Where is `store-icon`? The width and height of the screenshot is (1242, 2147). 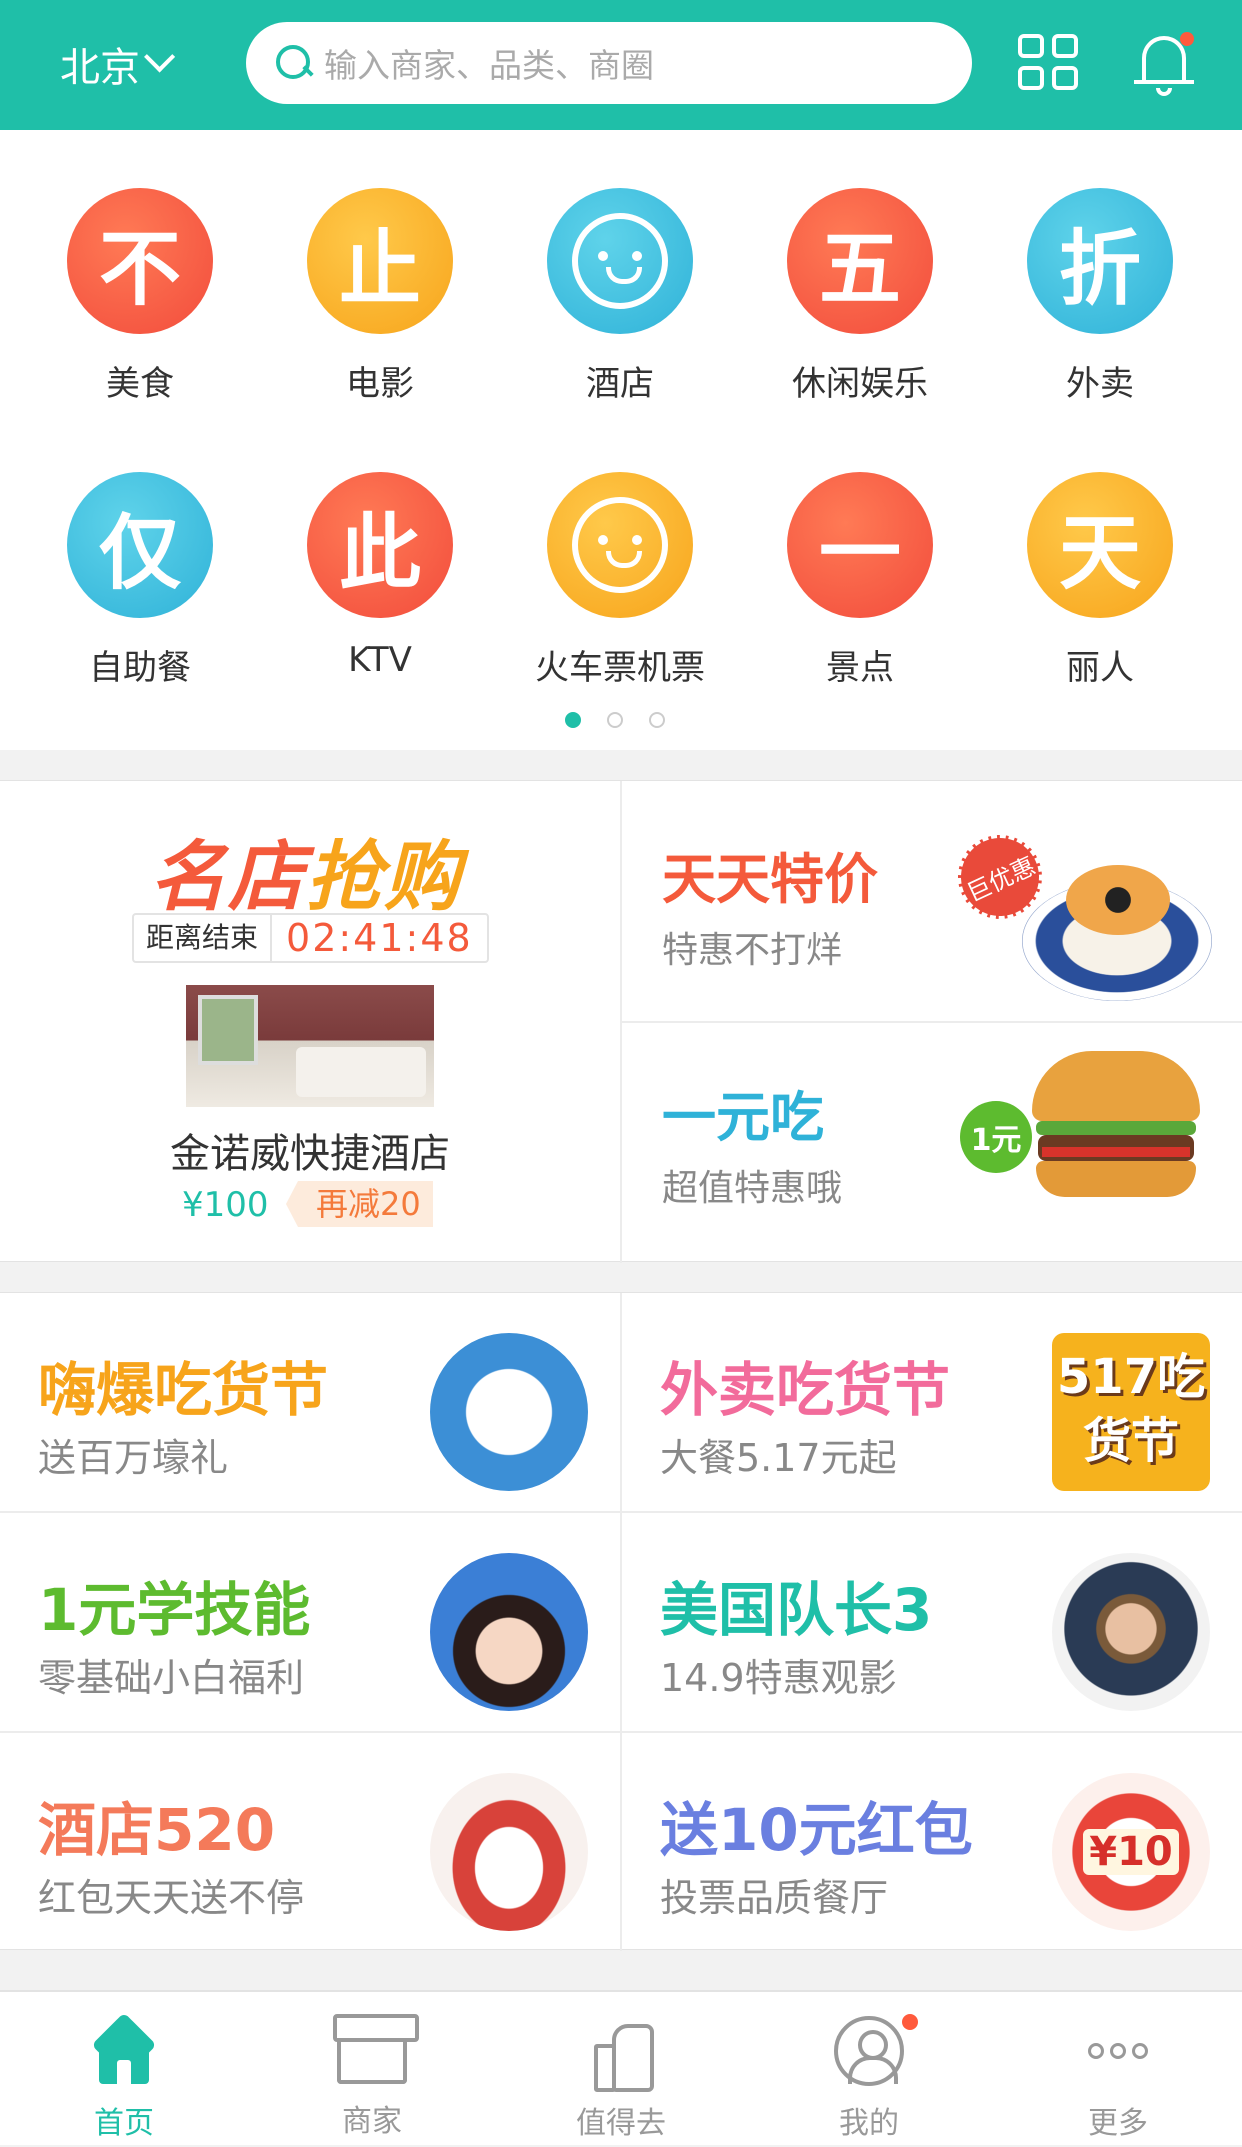 store-icon is located at coordinates (376, 2049).